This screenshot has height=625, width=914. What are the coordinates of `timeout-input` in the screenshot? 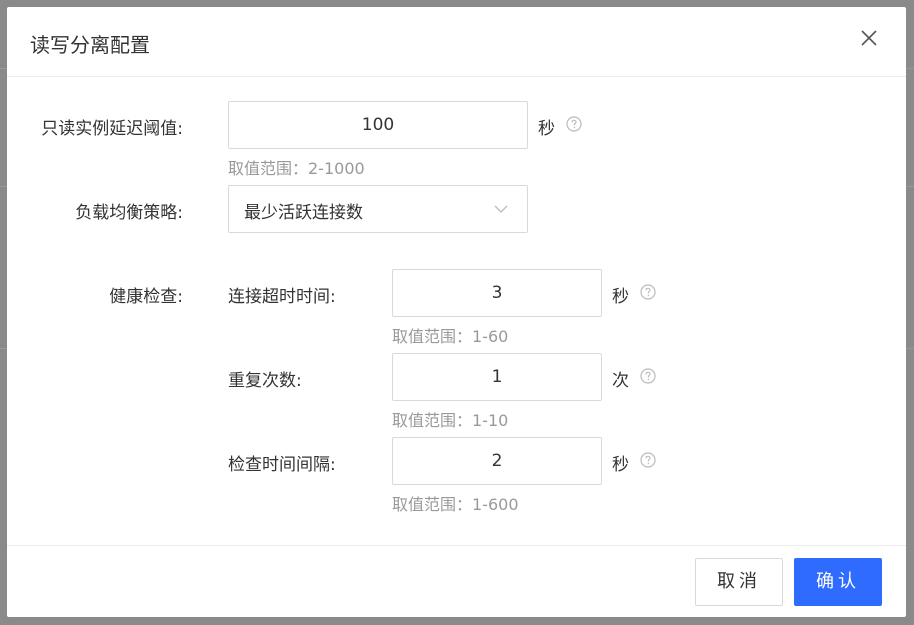 It's located at (497, 293).